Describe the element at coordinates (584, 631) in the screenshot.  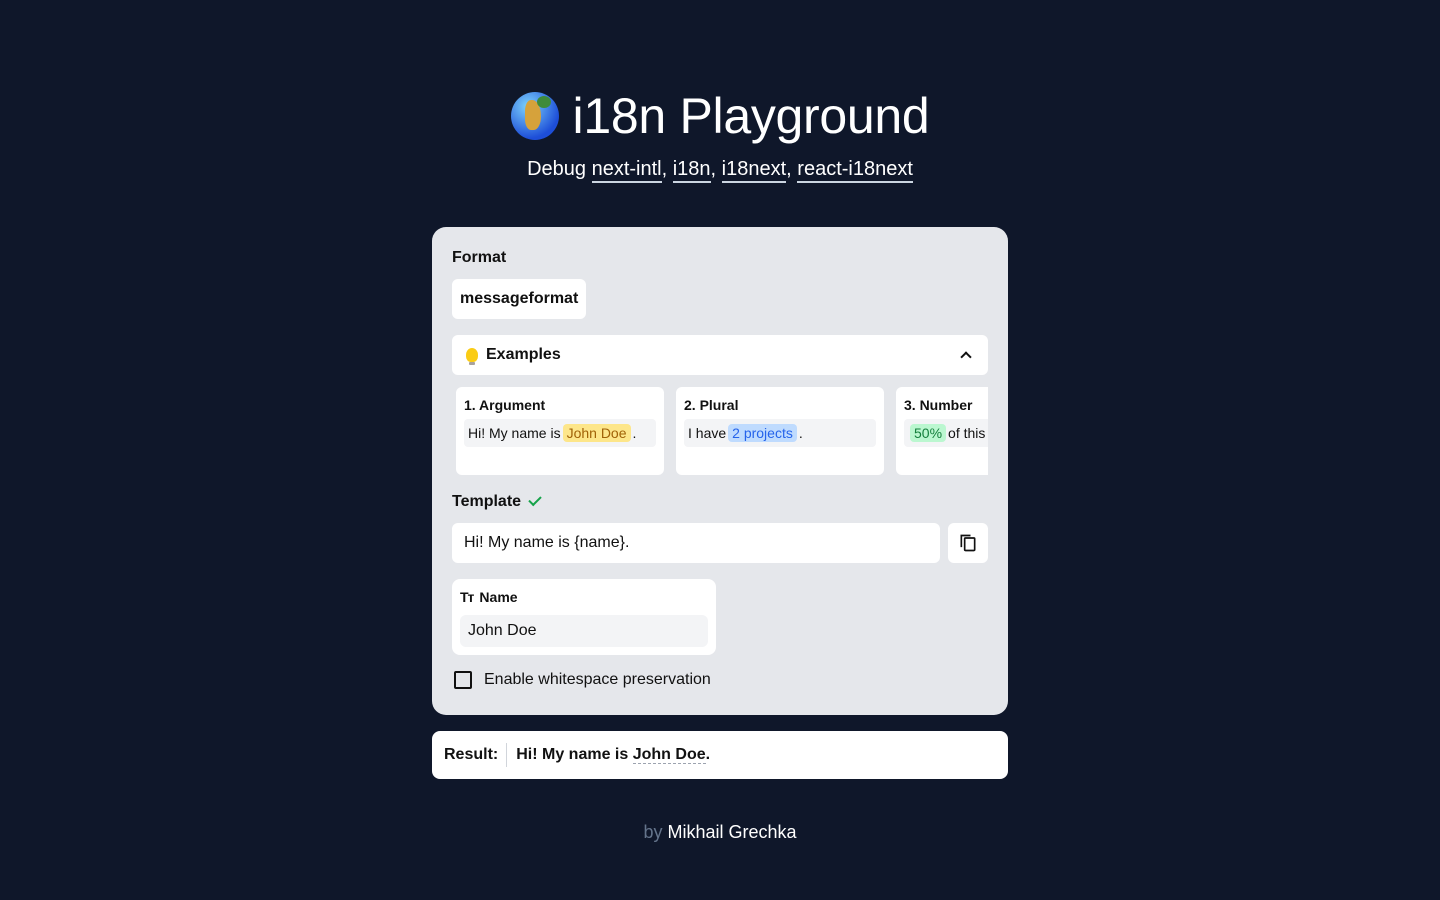
I see `name-input` at that location.